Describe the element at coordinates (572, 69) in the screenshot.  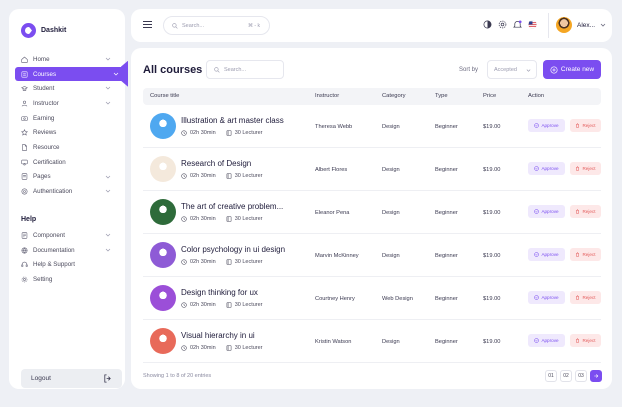
I see `create-new-button: Create new` at that location.